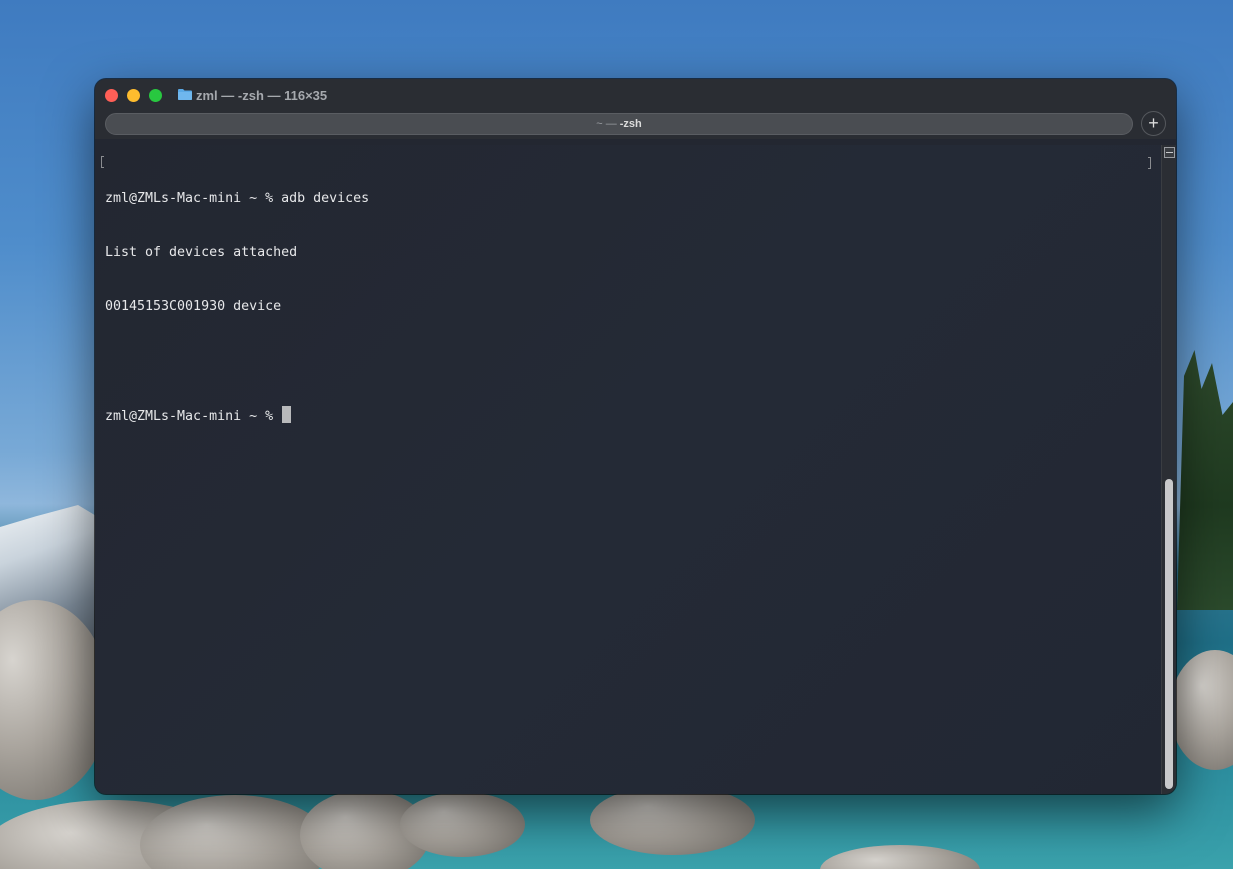  I want to click on terminal-line: 00145153C001930 device, so click(193, 306).